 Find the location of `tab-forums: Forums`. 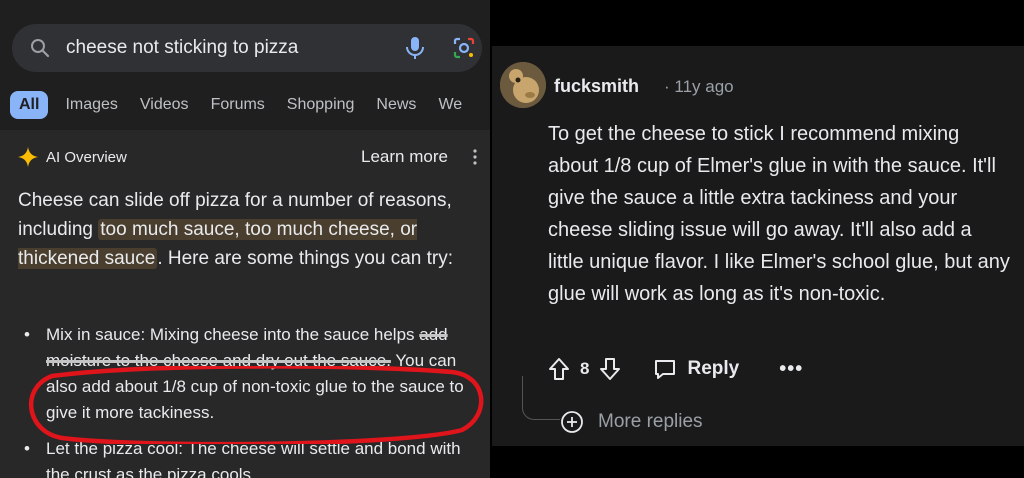

tab-forums: Forums is located at coordinates (238, 105).